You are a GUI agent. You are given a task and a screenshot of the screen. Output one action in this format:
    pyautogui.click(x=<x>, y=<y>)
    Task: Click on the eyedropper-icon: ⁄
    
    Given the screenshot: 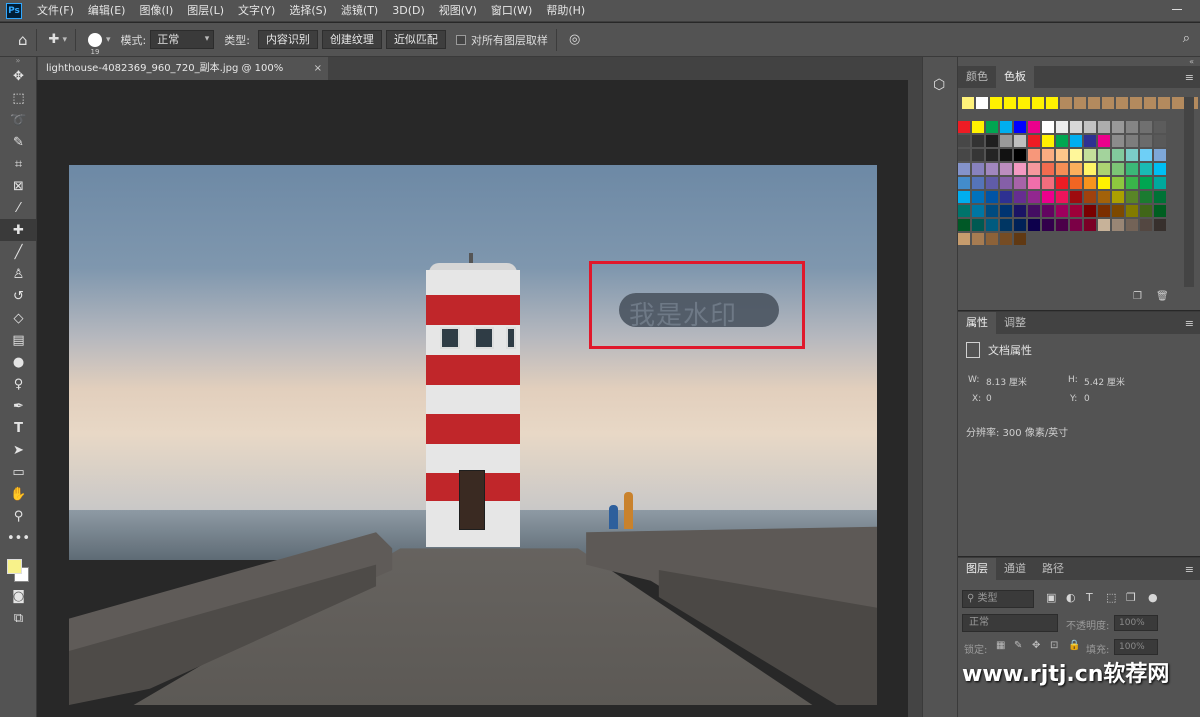 What is the action you would take?
    pyautogui.click(x=18, y=208)
    